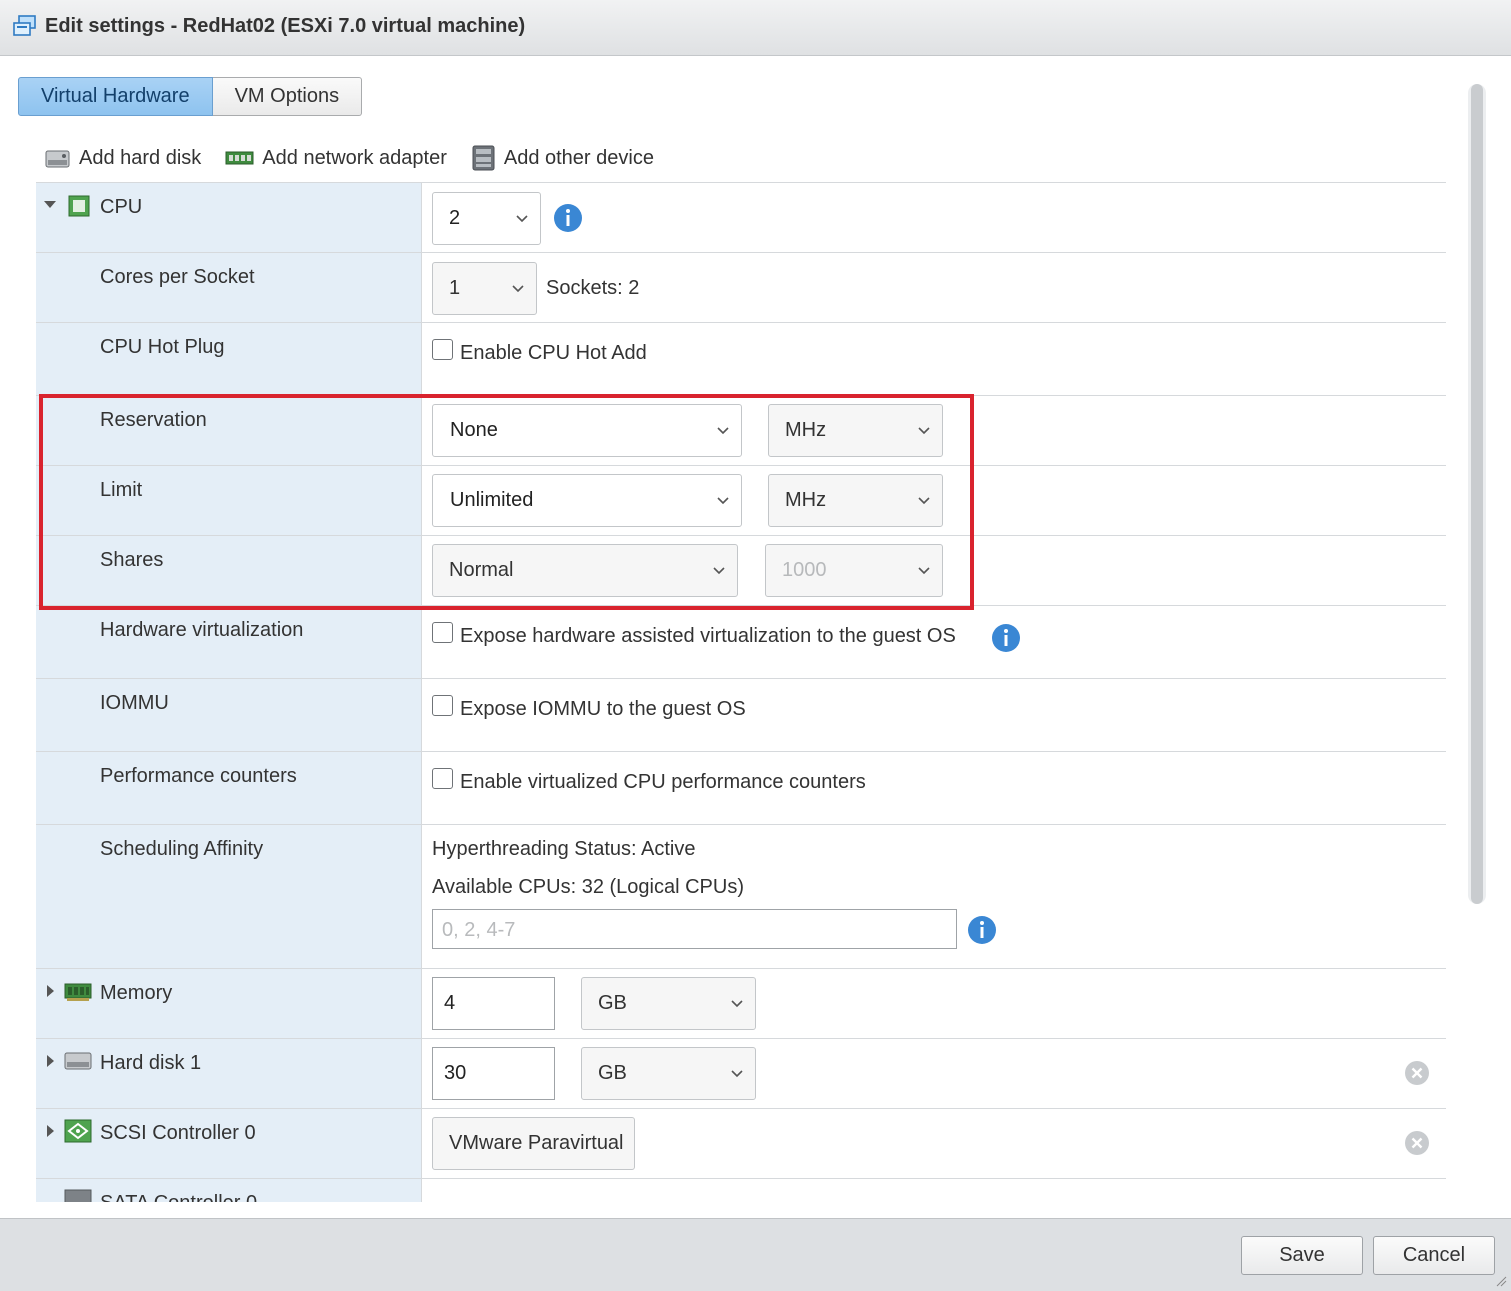 The width and height of the screenshot is (1511, 1291). What do you see at coordinates (442, 349) in the screenshot?
I see `enable-cpu-hot-add-checkbox` at bounding box center [442, 349].